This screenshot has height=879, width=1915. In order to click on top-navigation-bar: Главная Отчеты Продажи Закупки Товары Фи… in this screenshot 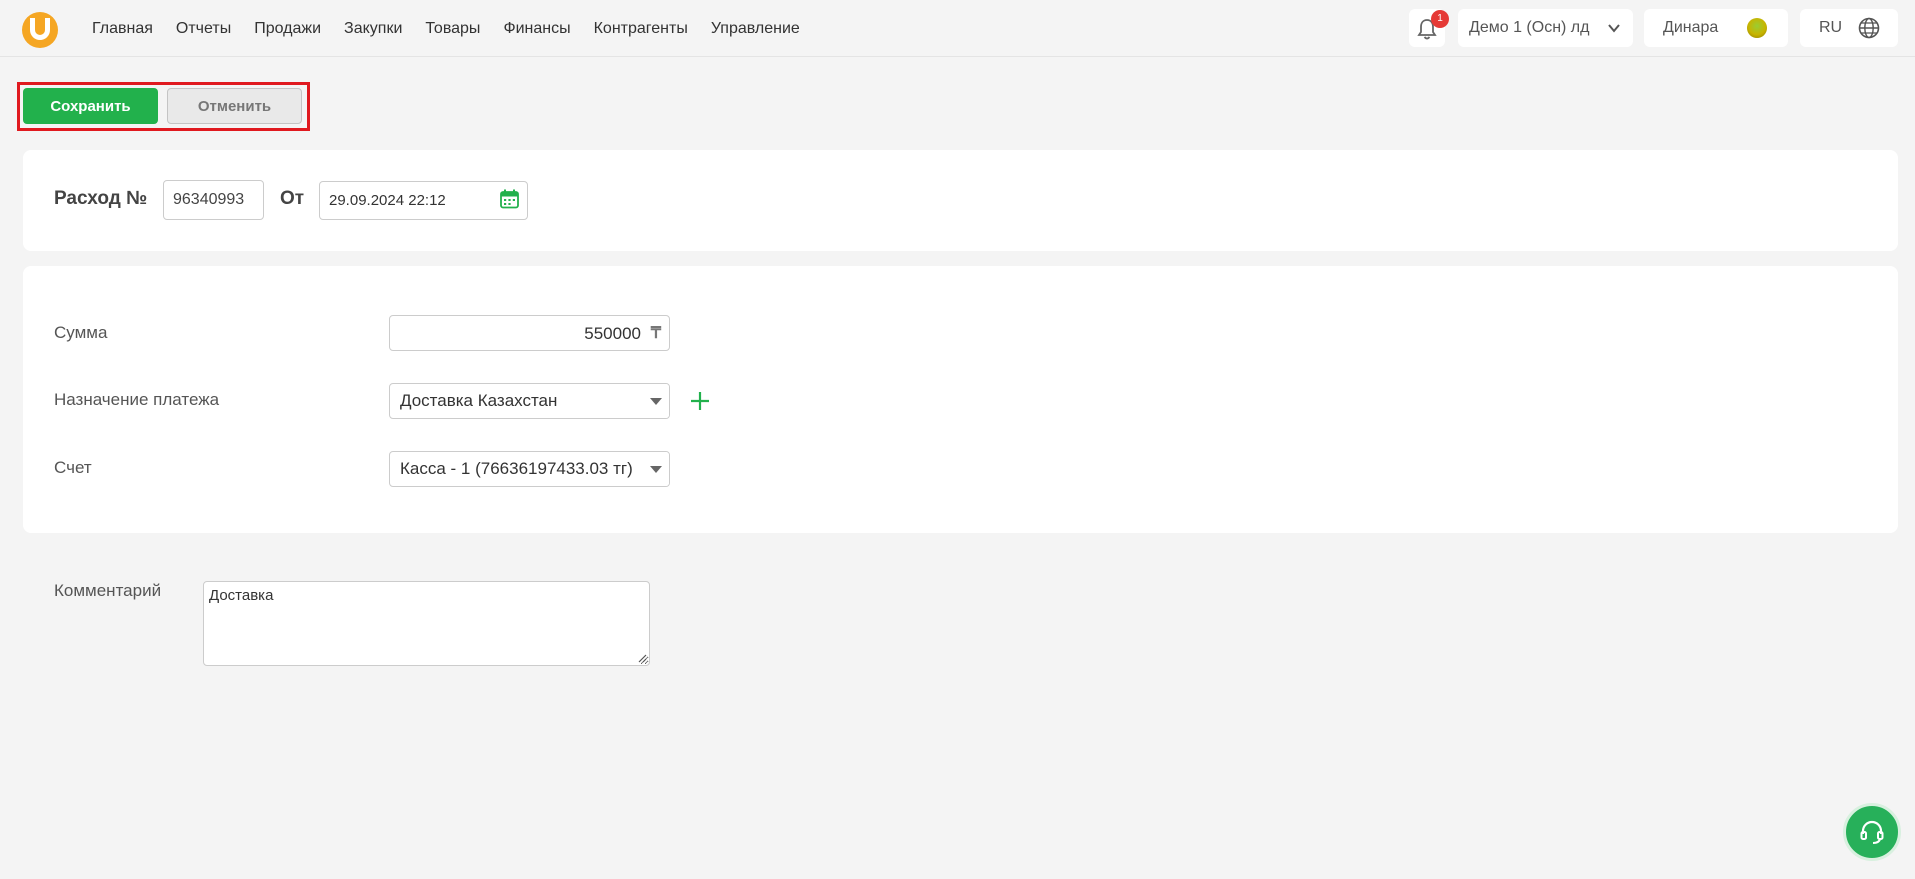, I will do `click(957, 28)`.